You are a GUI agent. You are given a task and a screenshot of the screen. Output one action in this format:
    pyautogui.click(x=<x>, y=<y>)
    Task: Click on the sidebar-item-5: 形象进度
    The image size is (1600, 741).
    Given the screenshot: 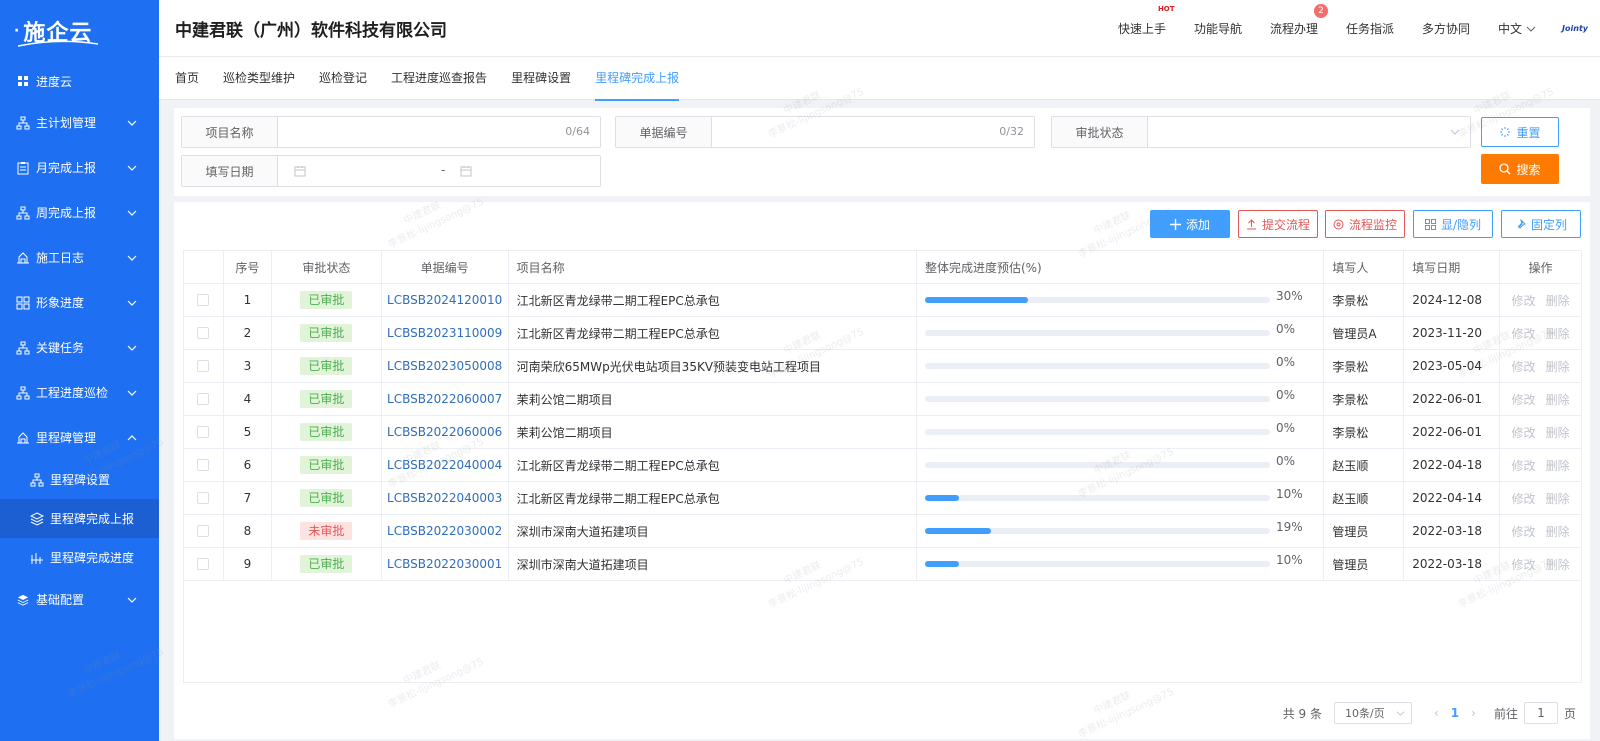 What is the action you would take?
    pyautogui.click(x=79, y=302)
    